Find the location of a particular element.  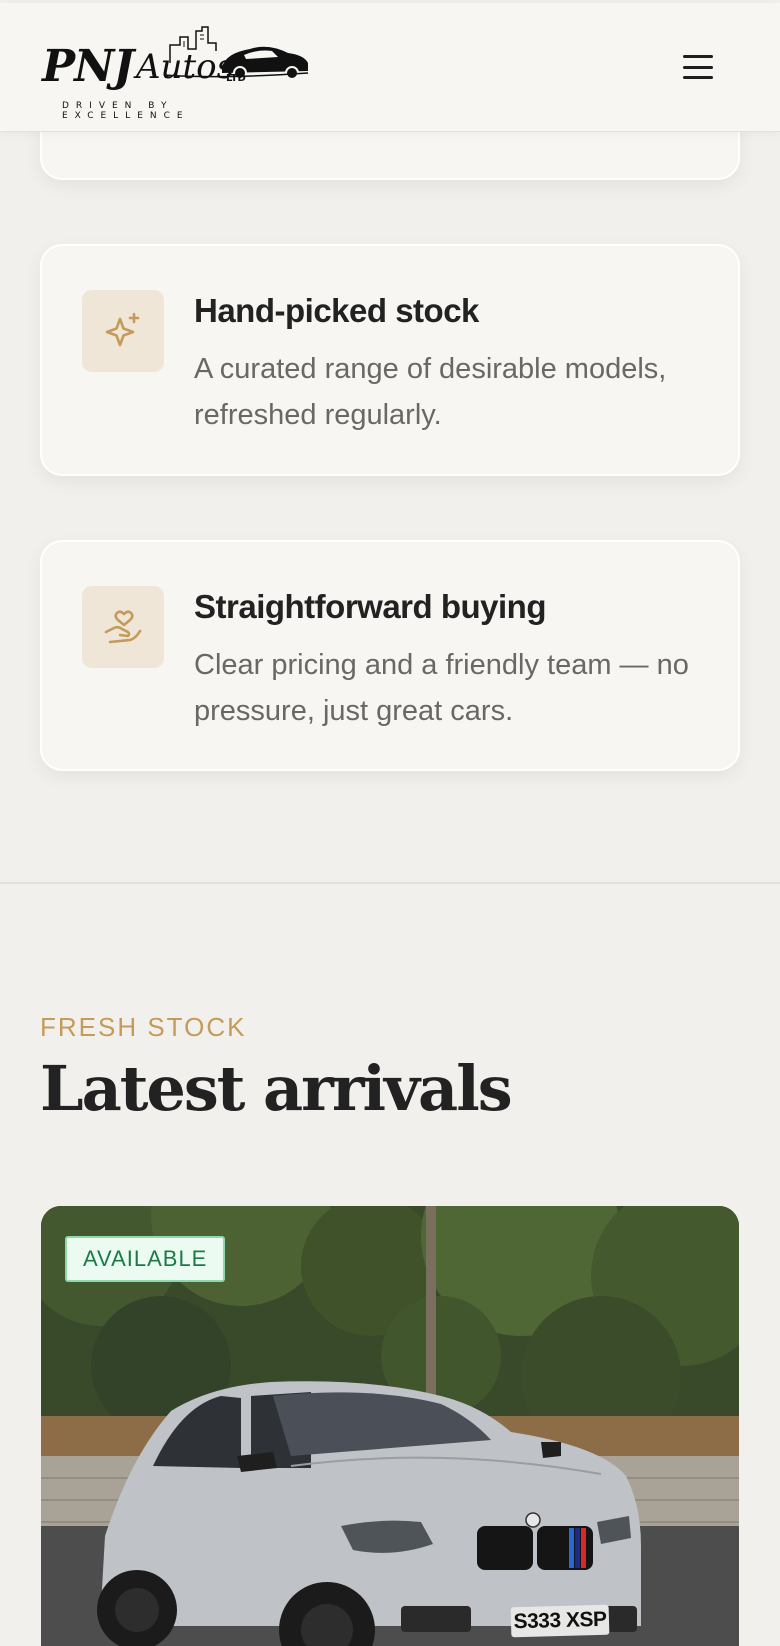

logo-ltd: LTD is located at coordinates (236, 78).